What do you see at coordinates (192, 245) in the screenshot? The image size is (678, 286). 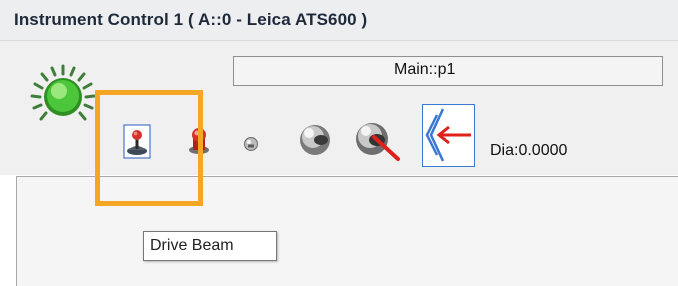 I see `tooltip-text: Drive Beam` at bounding box center [192, 245].